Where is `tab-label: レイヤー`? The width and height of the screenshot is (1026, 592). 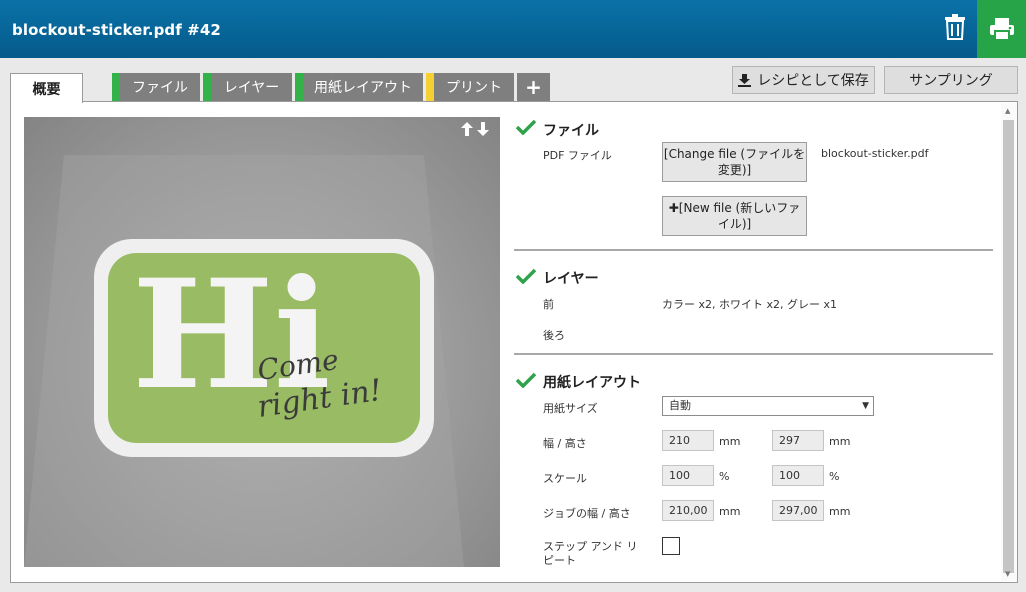
tab-label: レイヤー is located at coordinates (251, 88).